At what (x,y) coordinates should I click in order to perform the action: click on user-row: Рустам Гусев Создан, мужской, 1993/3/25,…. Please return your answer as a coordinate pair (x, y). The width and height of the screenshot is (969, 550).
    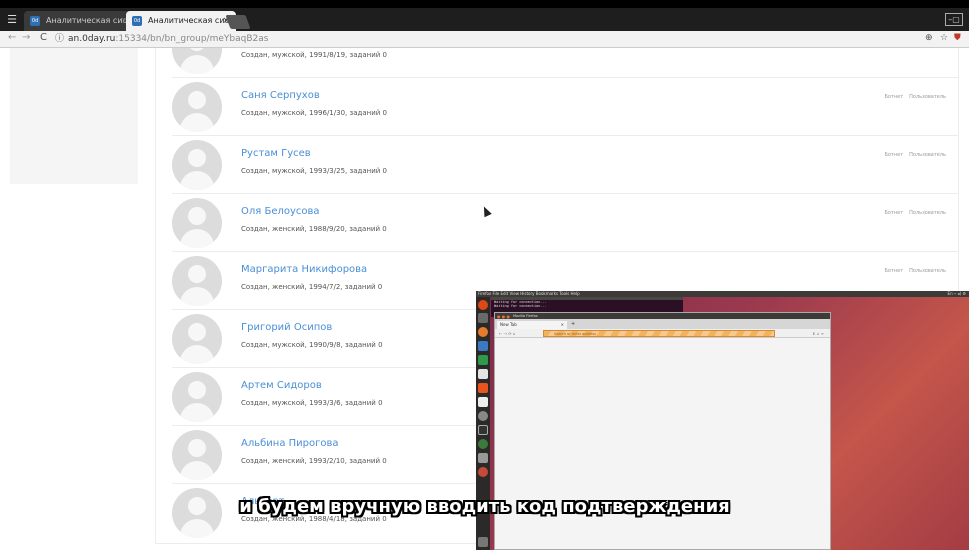
    Looking at the image, I should click on (565, 165).